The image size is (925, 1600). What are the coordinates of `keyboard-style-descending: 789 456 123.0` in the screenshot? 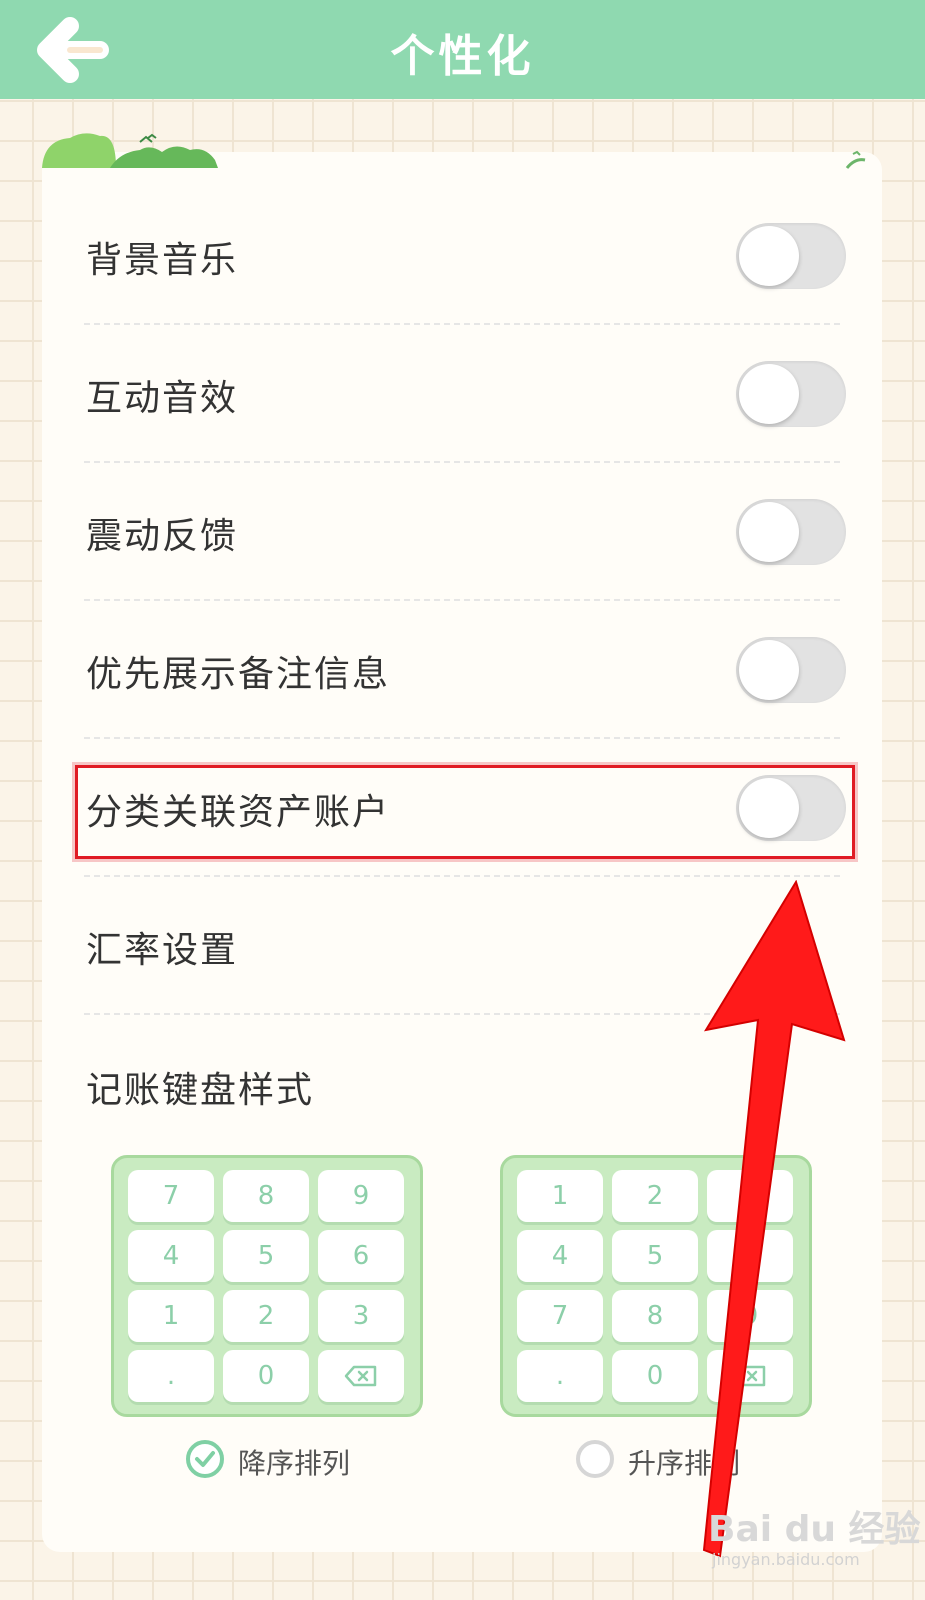 It's located at (267, 1286).